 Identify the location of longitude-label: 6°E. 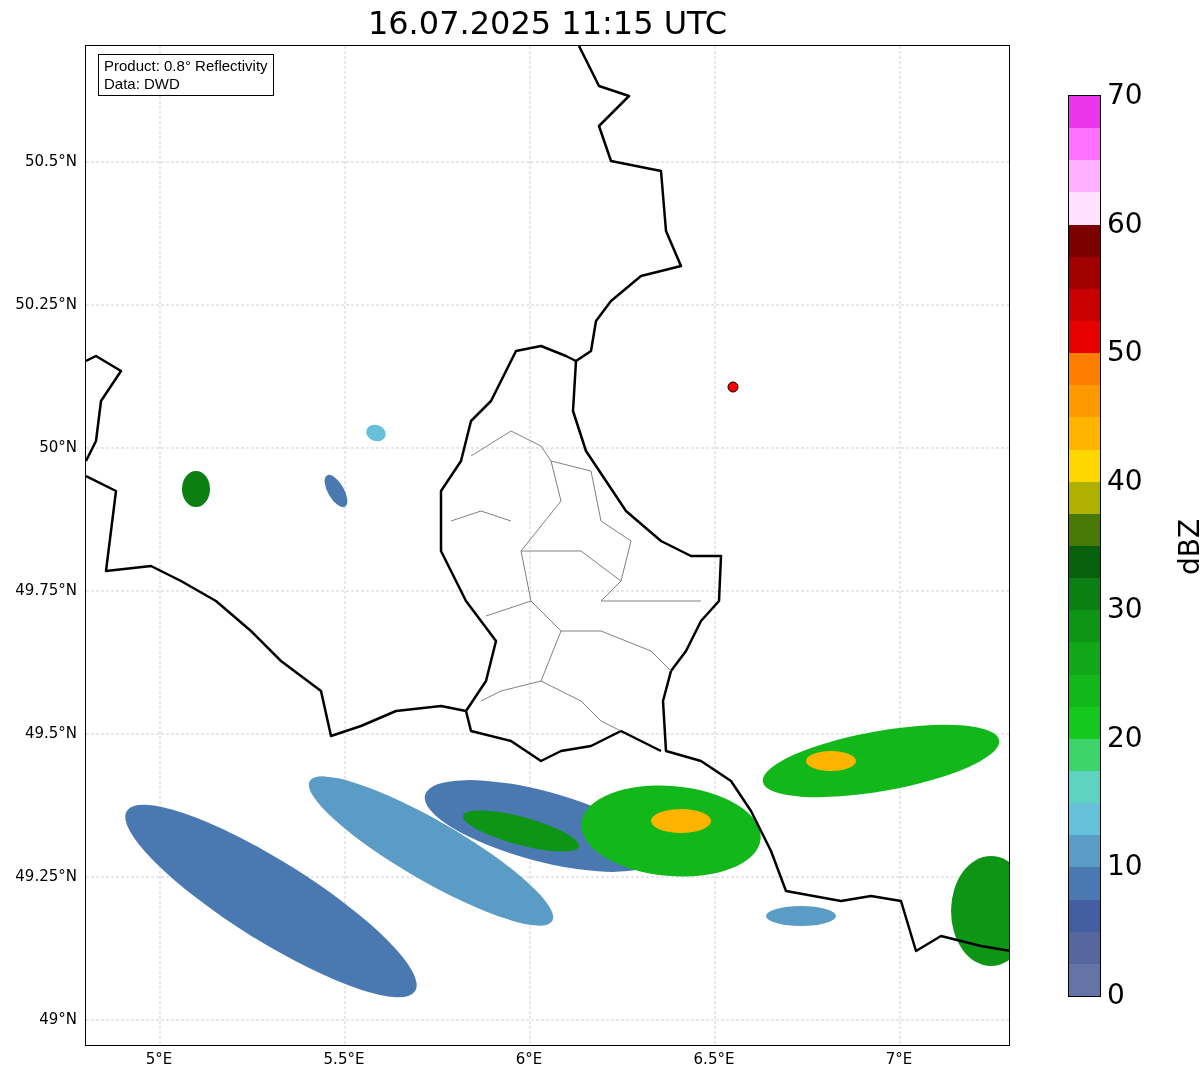
(529, 1059).